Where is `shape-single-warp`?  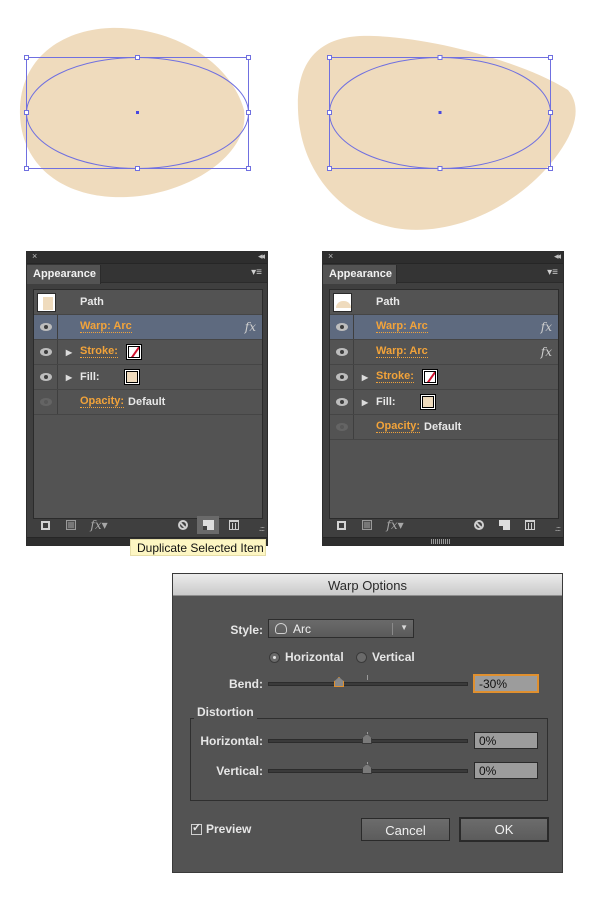
shape-single-warp is located at coordinates (132, 112).